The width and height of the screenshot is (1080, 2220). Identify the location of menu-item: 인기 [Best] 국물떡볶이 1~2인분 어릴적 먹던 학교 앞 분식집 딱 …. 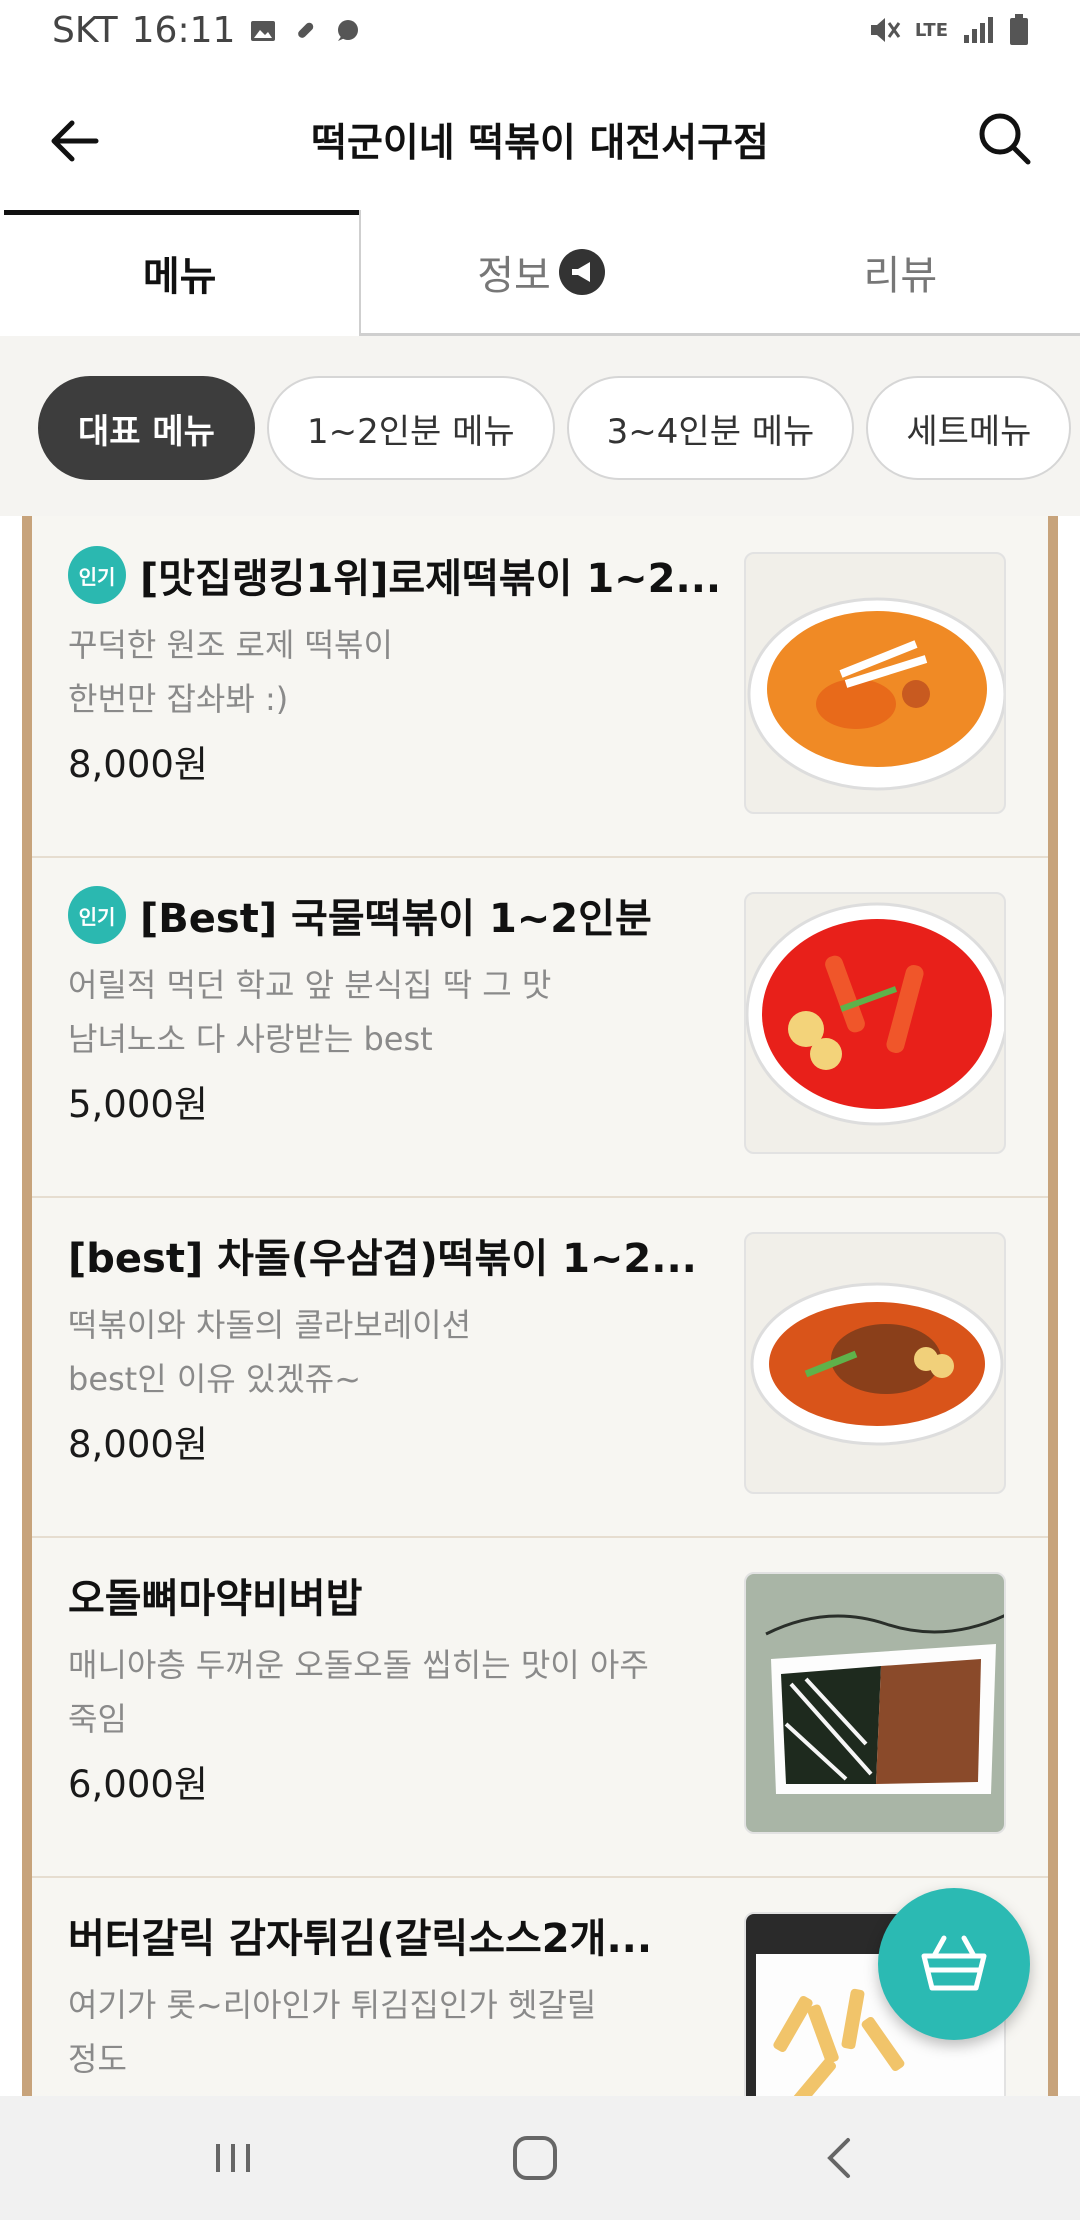
(540, 1027).